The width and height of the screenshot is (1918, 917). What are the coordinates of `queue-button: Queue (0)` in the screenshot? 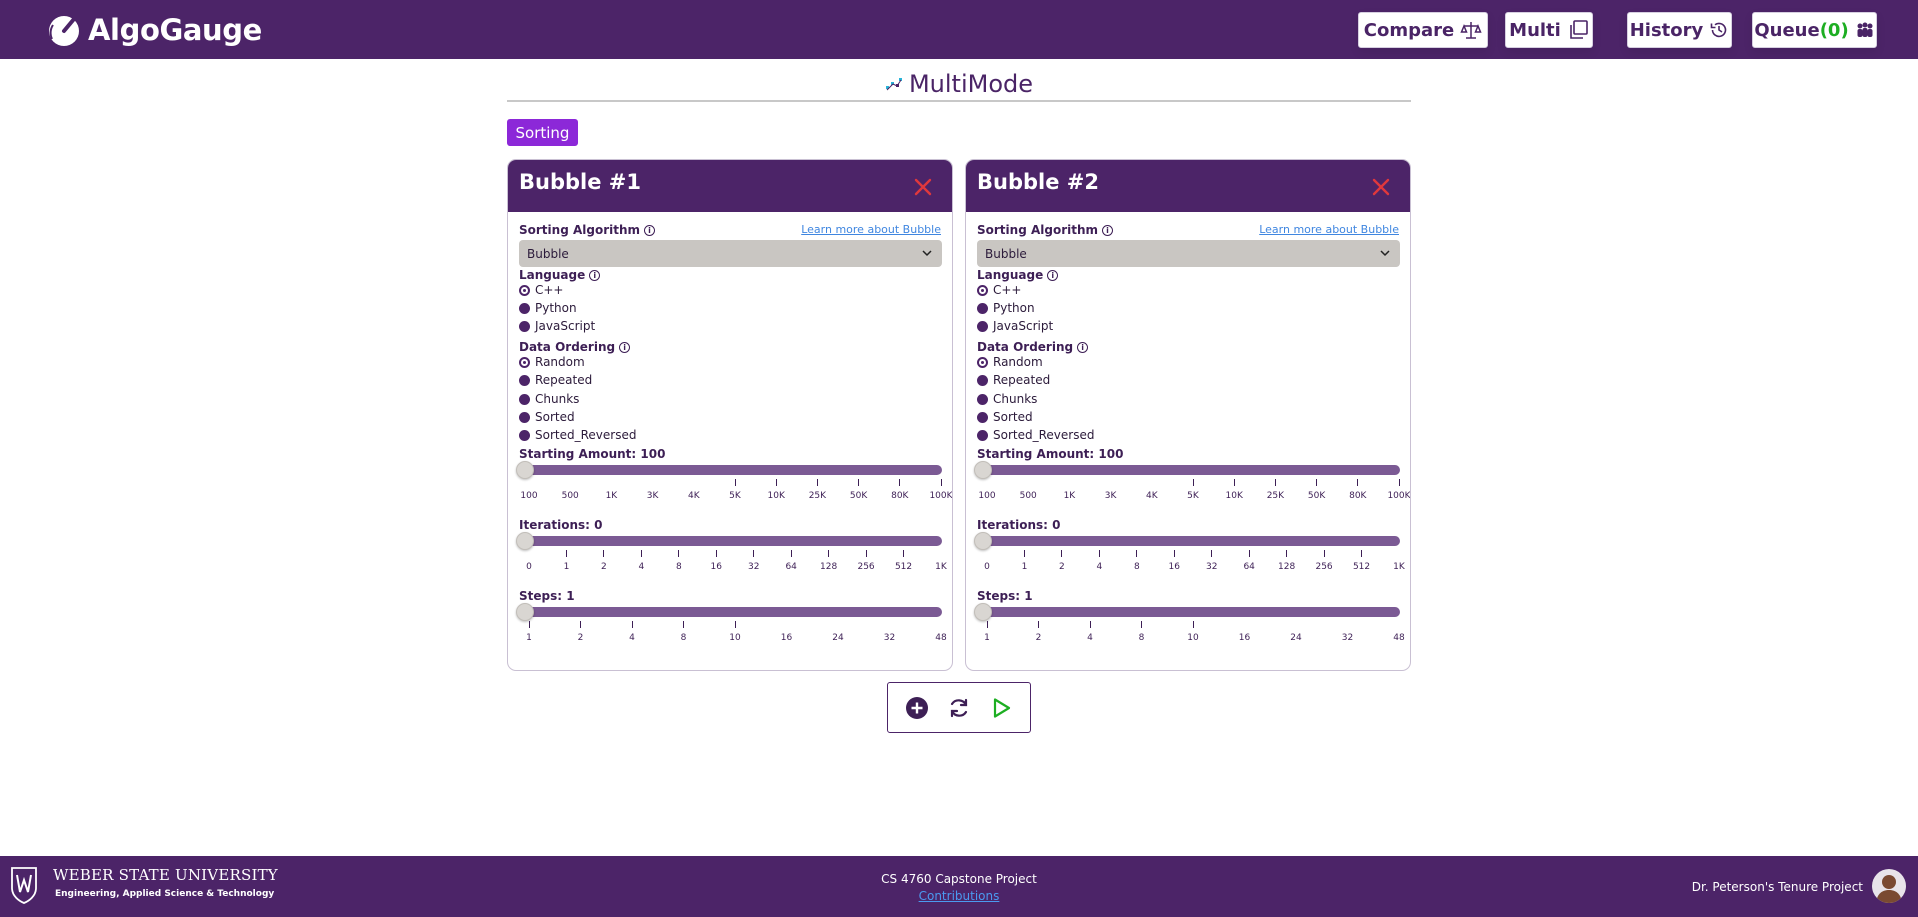 It's located at (1814, 30).